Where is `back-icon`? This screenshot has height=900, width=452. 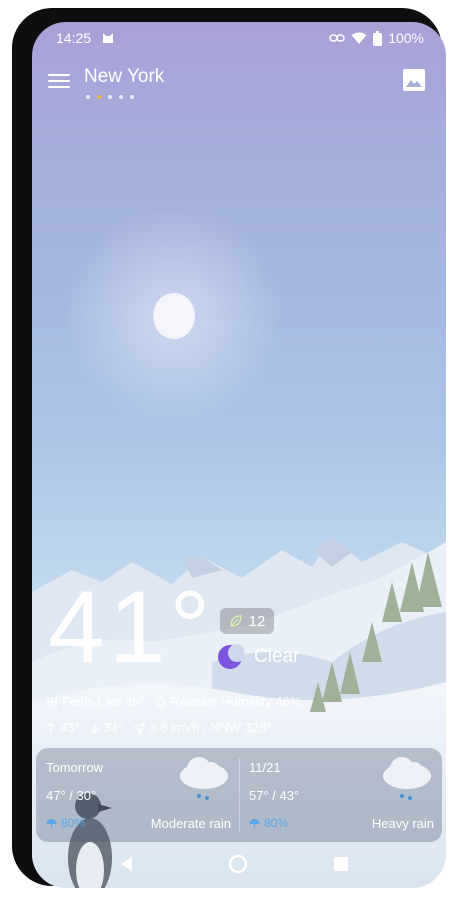
back-icon is located at coordinates (127, 864).